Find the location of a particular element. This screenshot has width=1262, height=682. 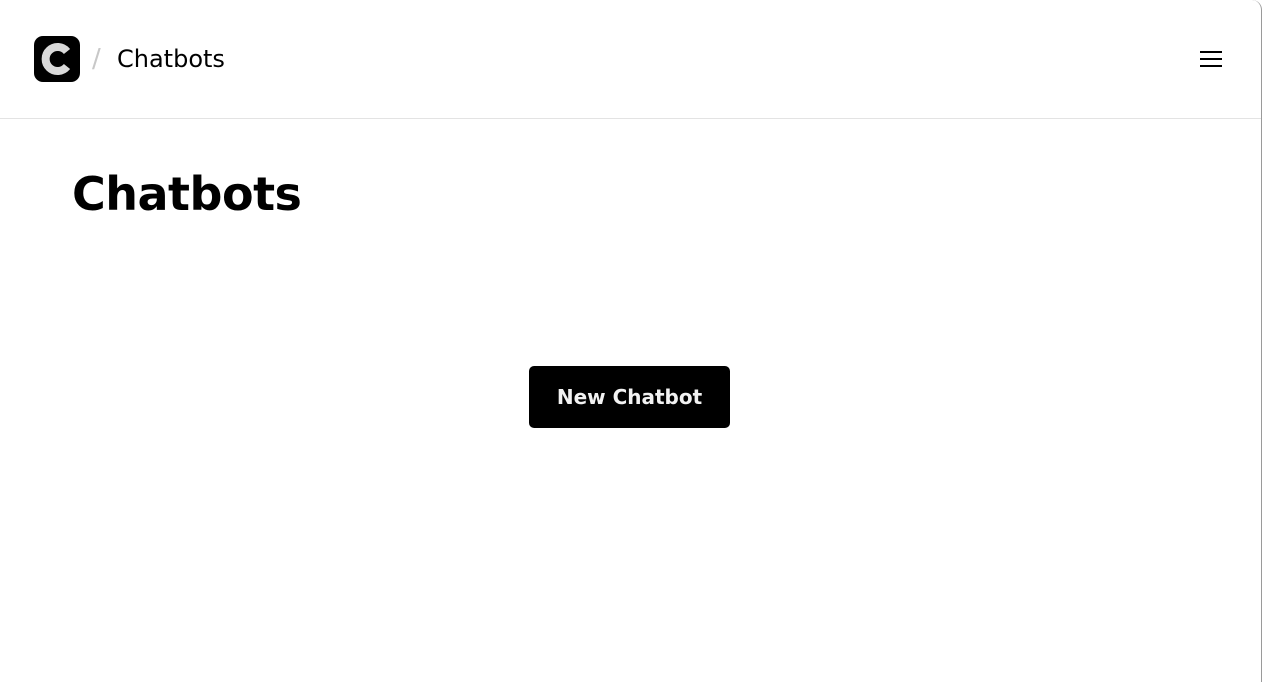

hamburger-menu-icon is located at coordinates (1211, 59).